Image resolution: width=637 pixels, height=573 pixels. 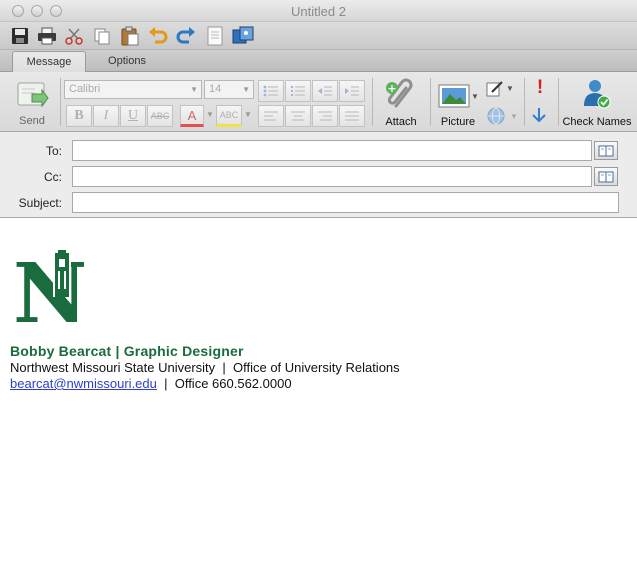 I want to click on save-button, so click(x=20, y=36).